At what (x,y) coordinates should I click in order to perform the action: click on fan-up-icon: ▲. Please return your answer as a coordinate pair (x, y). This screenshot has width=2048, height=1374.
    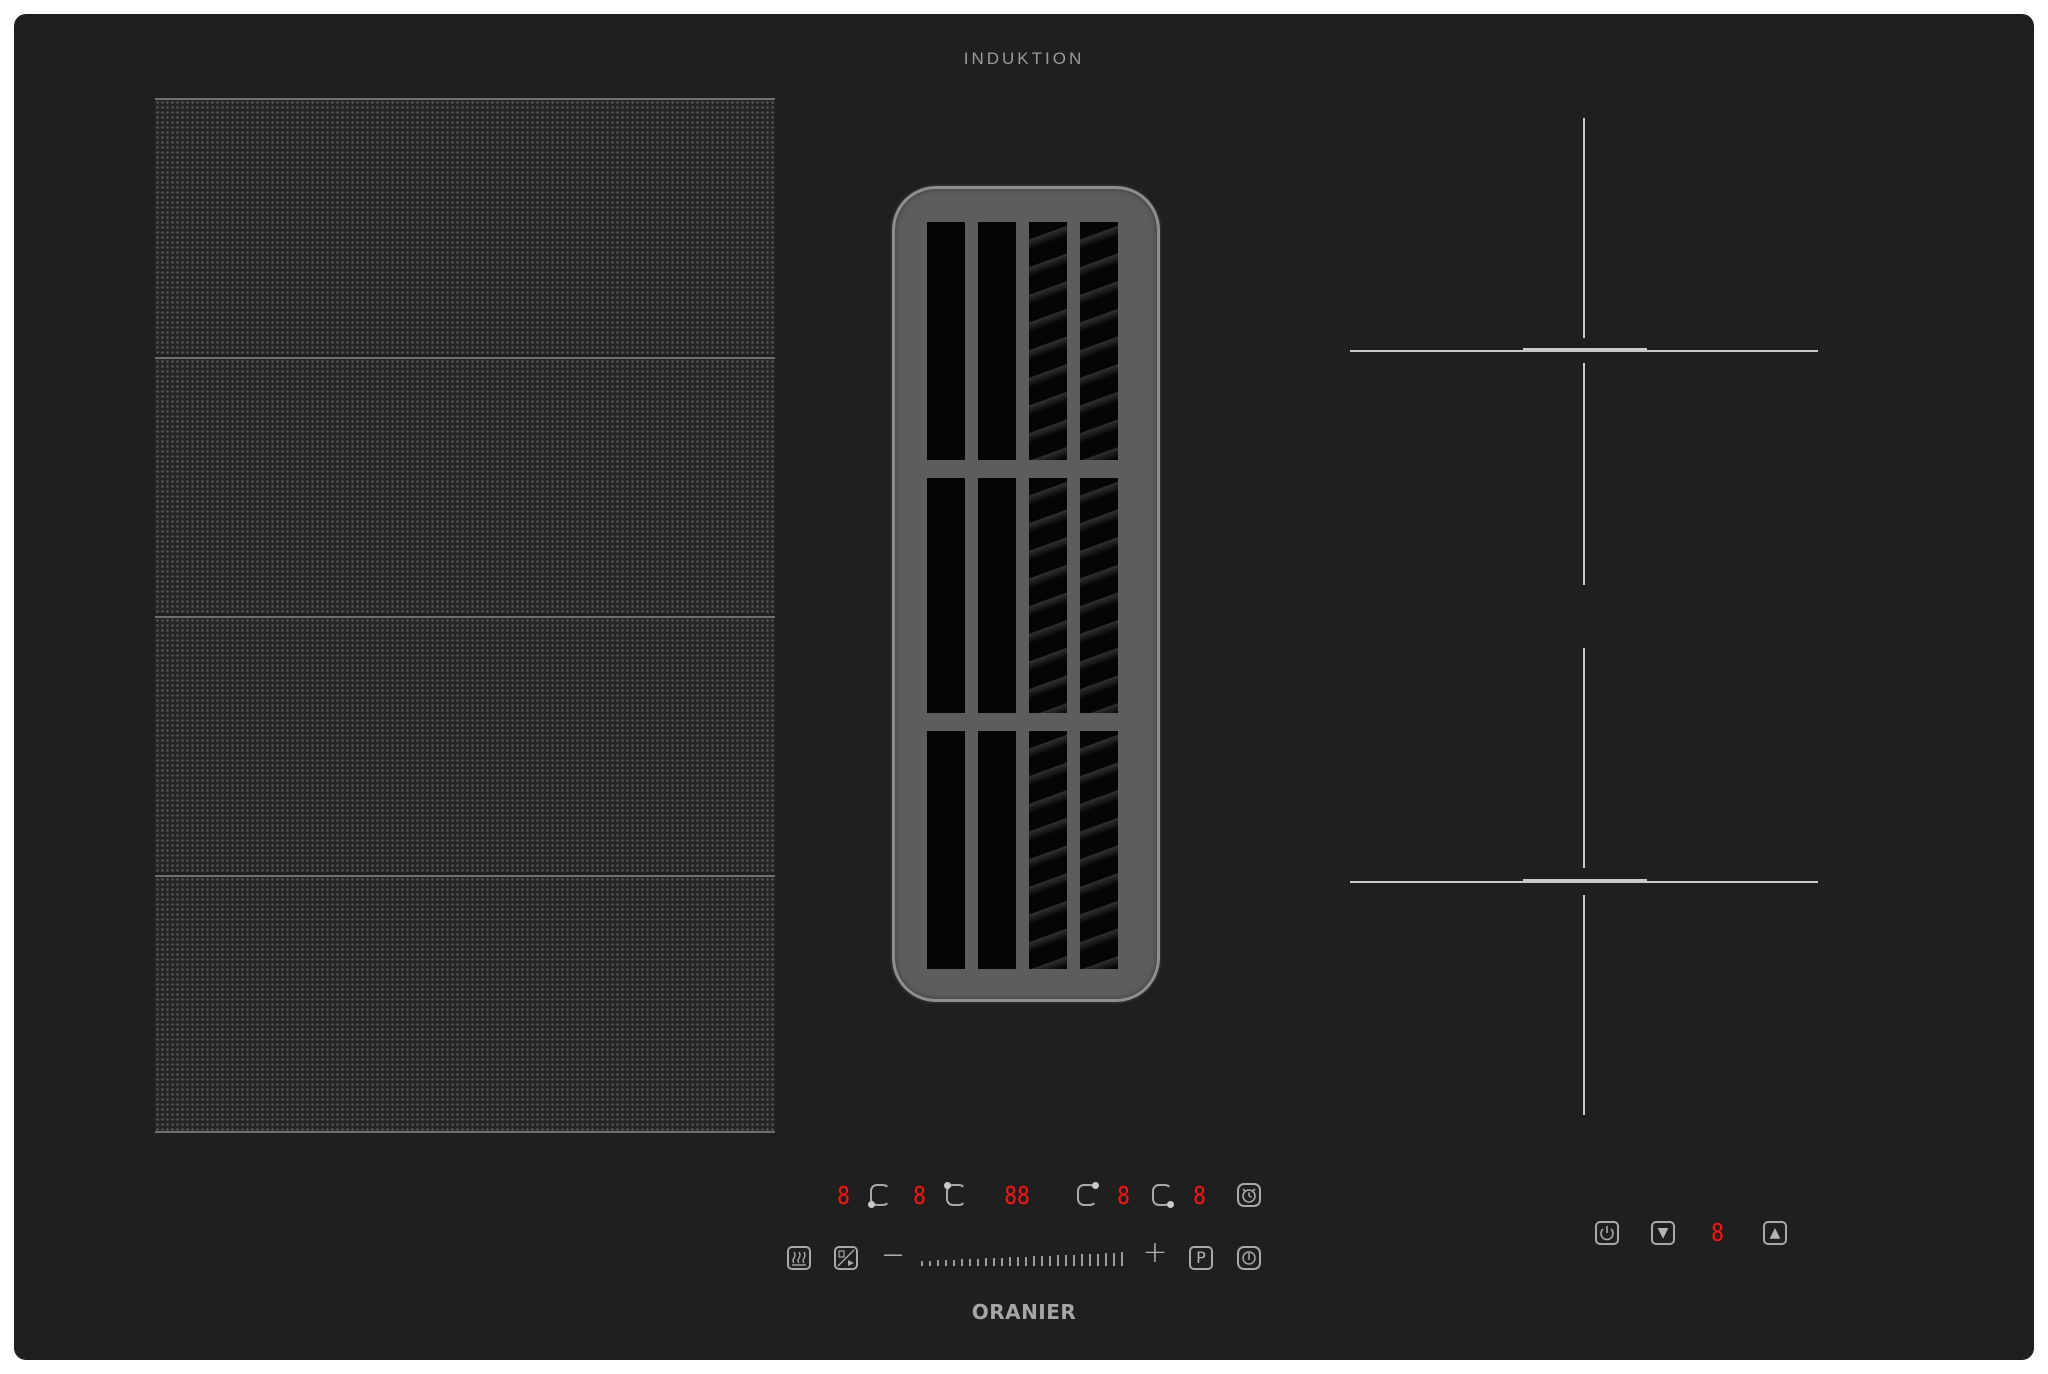
    Looking at the image, I should click on (1775, 1233).